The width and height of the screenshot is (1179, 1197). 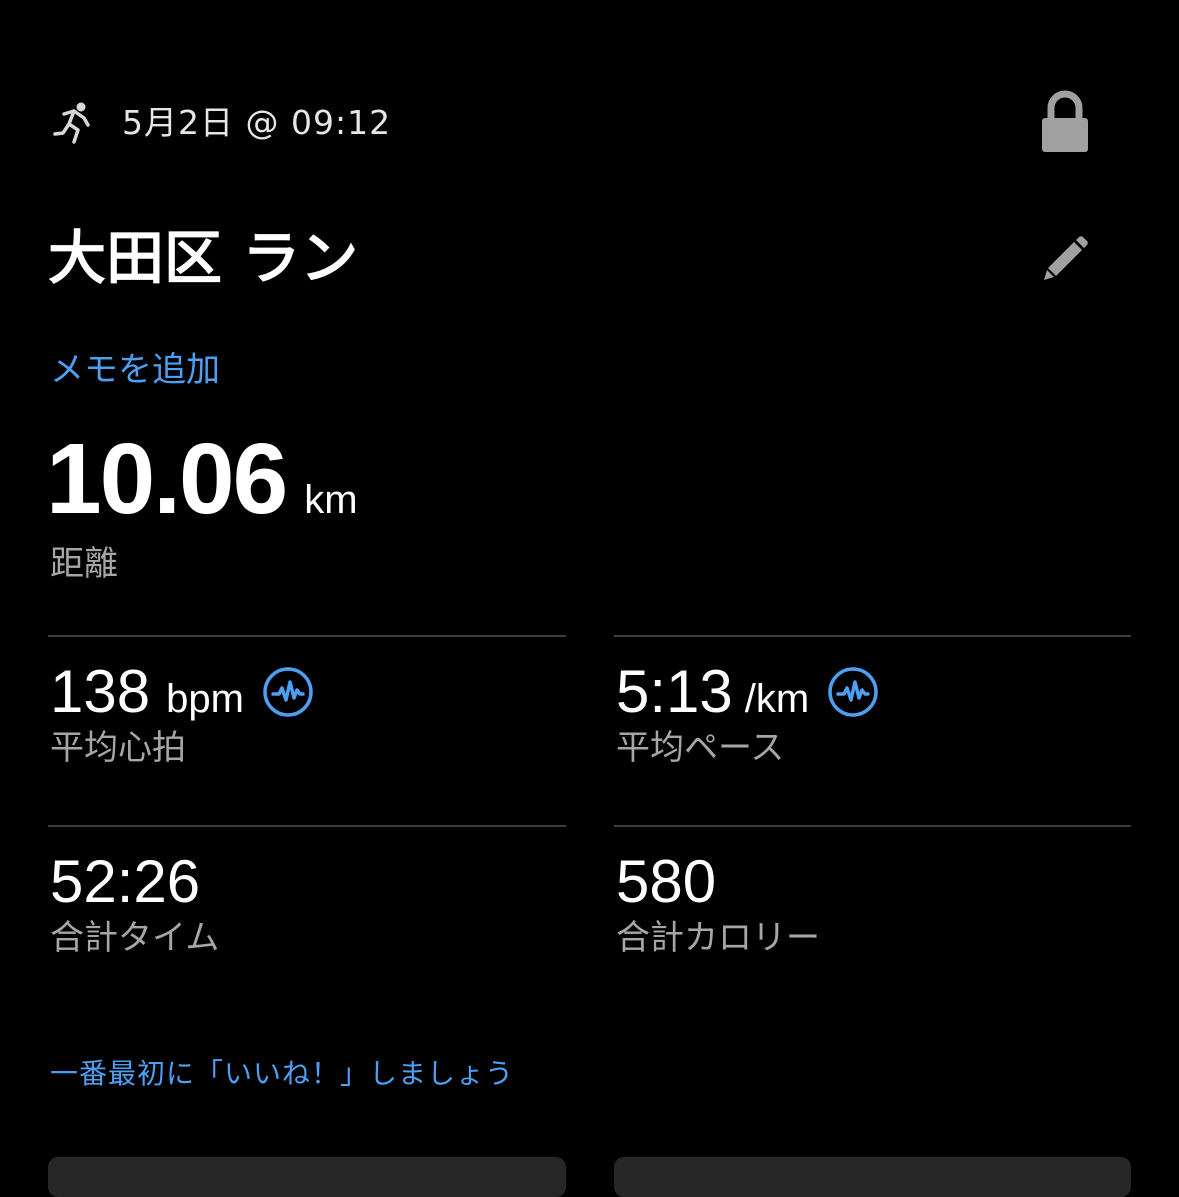 What do you see at coordinates (307, 1177) in the screenshot?
I see `bottom-card-left` at bounding box center [307, 1177].